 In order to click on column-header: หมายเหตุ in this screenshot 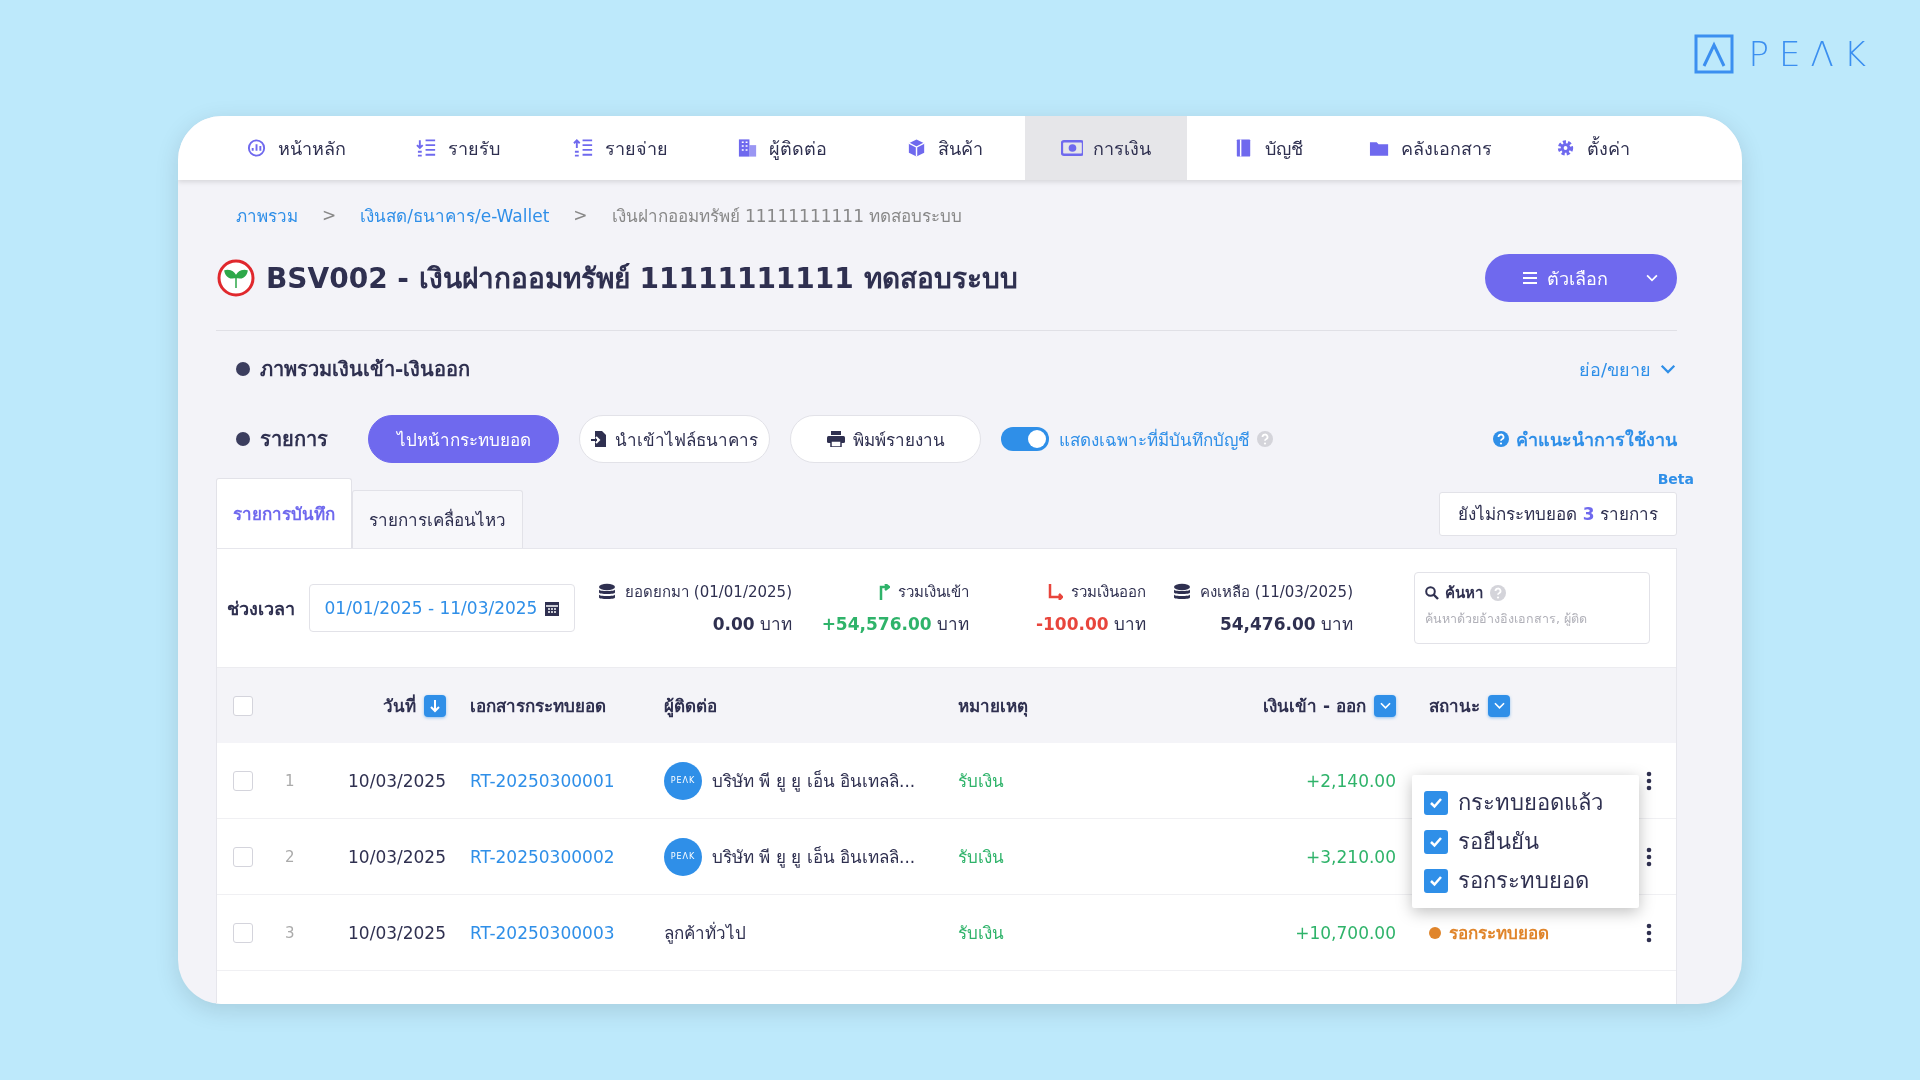, I will do `click(993, 706)`.